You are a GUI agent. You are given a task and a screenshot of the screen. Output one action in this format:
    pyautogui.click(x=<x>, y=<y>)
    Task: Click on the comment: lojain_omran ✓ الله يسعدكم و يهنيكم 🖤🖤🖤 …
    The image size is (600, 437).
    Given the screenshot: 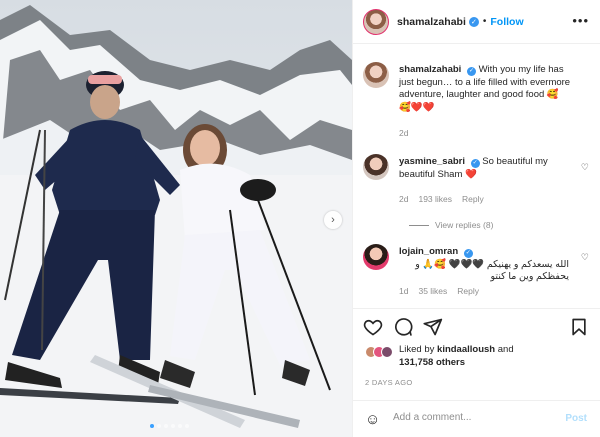 What is the action you would take?
    pyautogui.click(x=479, y=274)
    